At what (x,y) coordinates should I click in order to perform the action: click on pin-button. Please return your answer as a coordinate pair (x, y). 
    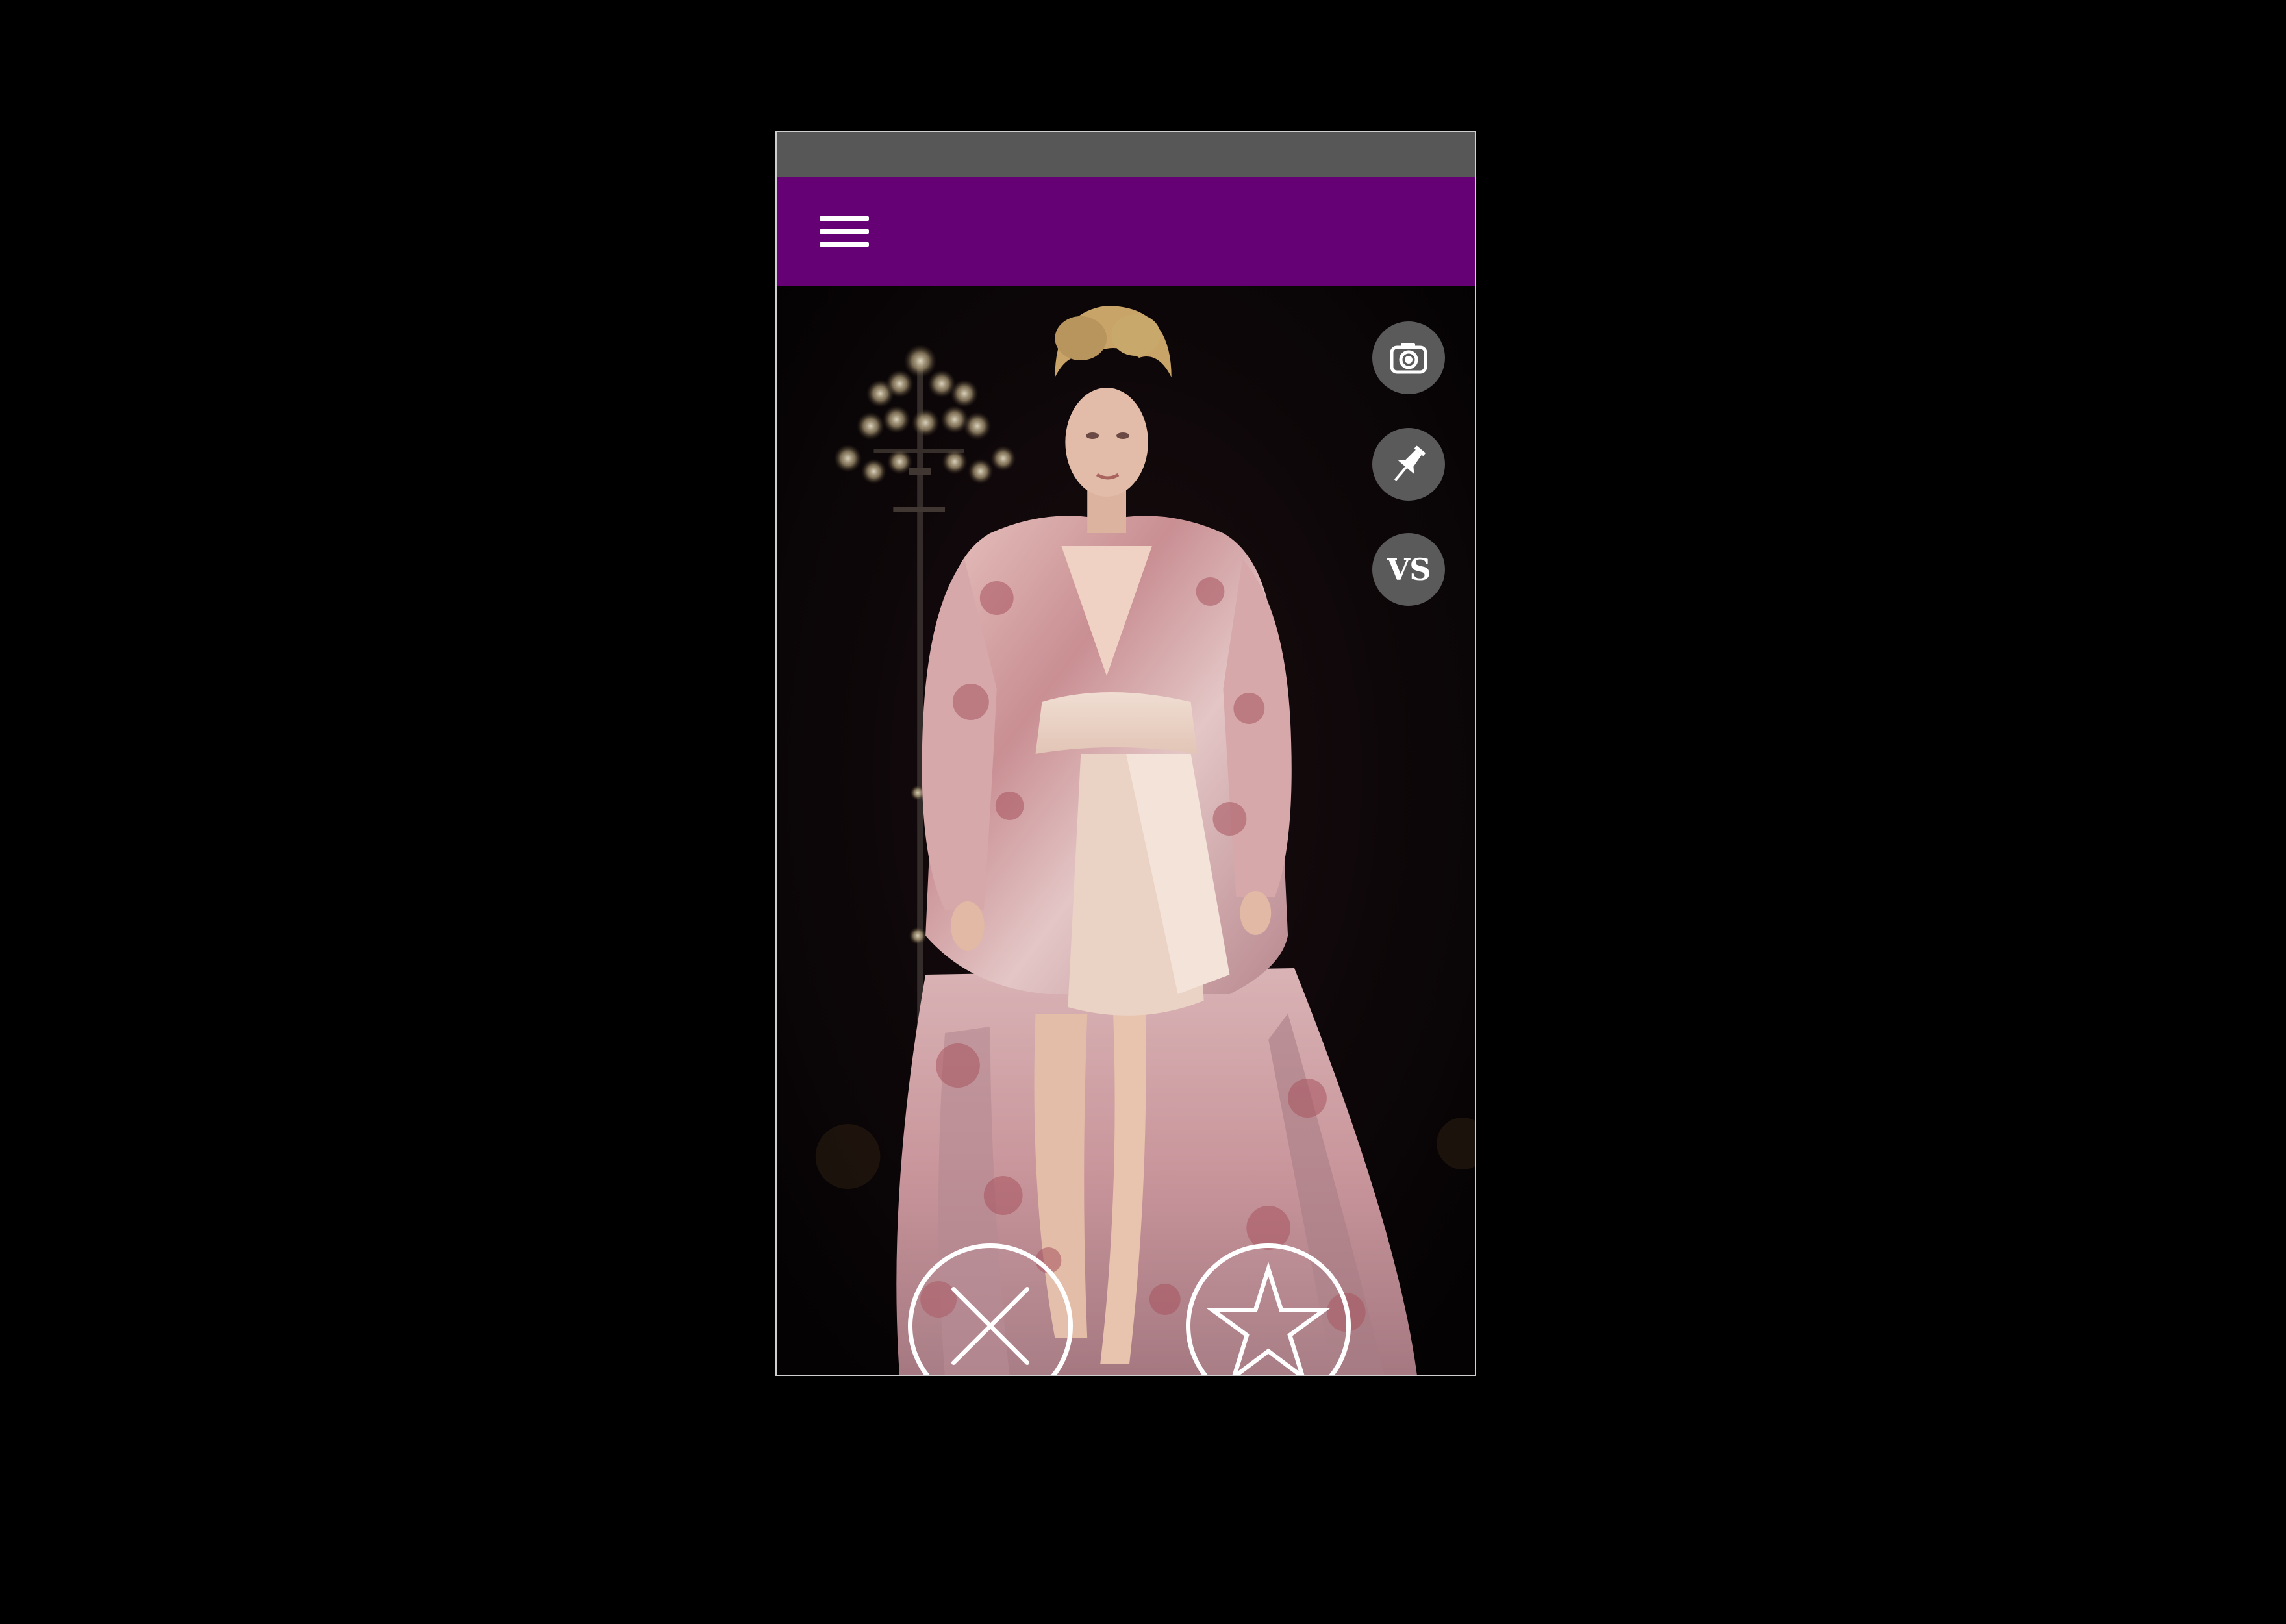
    Looking at the image, I should click on (1409, 464).